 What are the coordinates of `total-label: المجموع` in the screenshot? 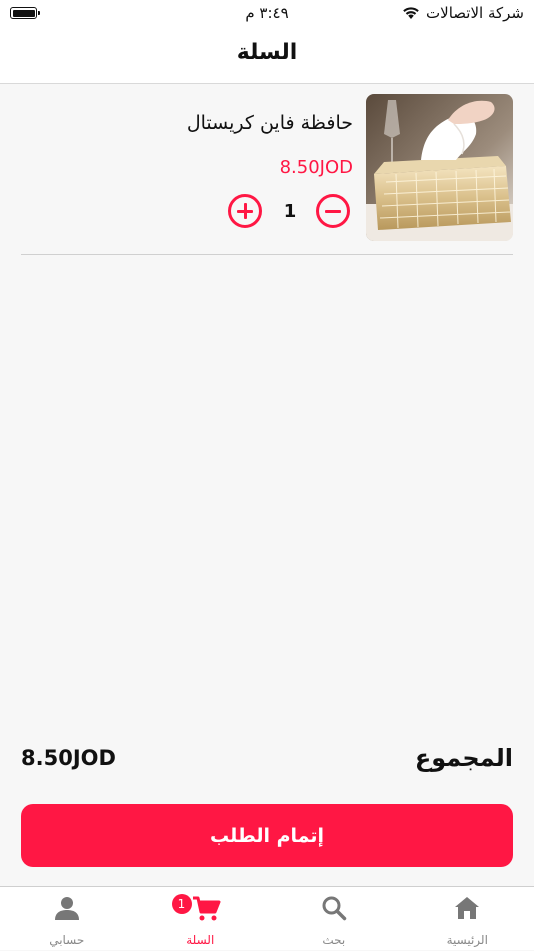 It's located at (464, 758).